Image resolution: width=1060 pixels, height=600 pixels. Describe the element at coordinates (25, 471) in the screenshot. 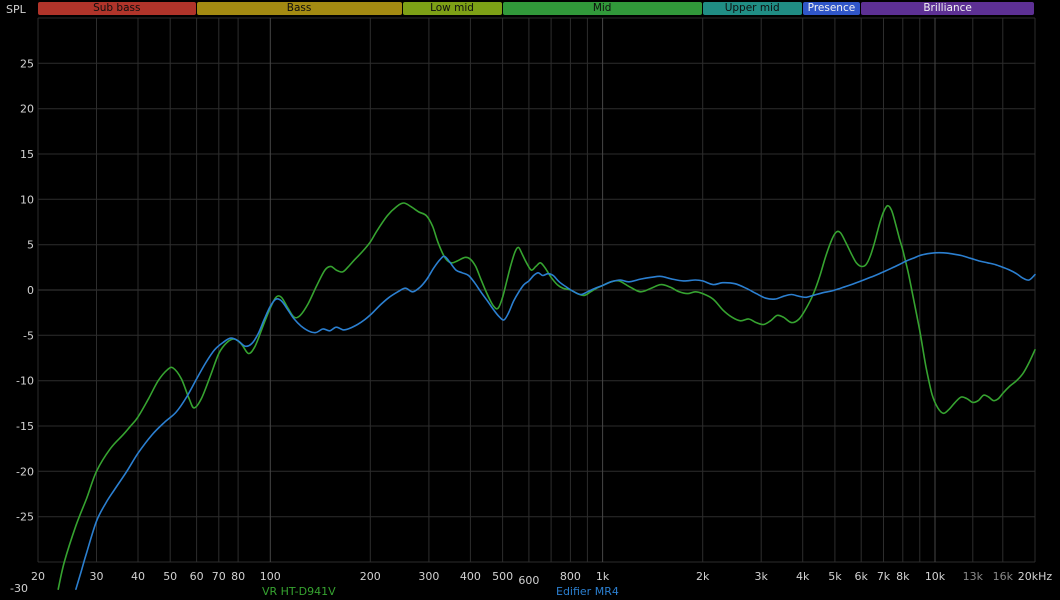

I see `y-tick-label: -20` at that location.